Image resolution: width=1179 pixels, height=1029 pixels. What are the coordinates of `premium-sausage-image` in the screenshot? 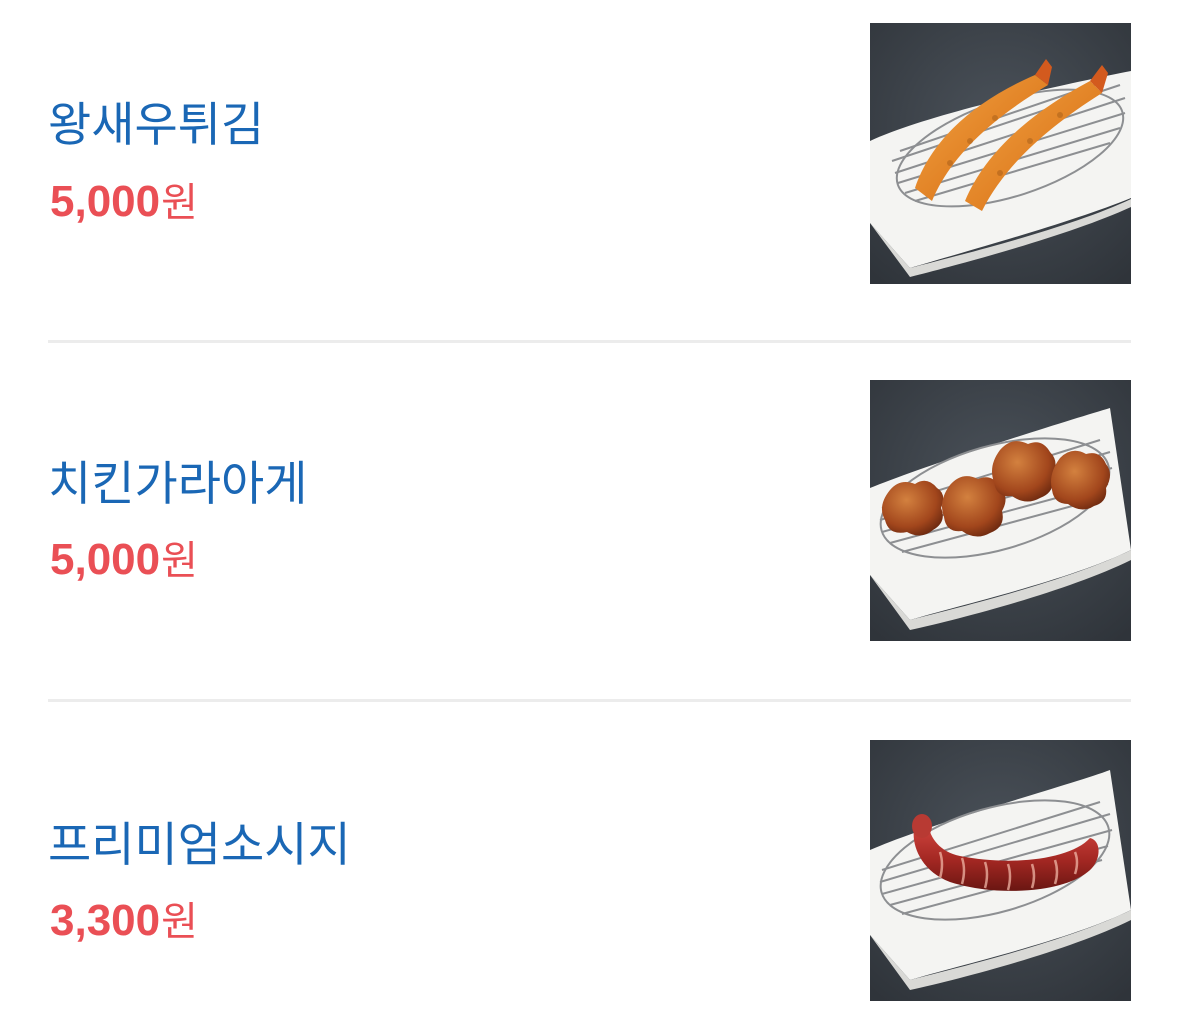 It's located at (1000, 870).